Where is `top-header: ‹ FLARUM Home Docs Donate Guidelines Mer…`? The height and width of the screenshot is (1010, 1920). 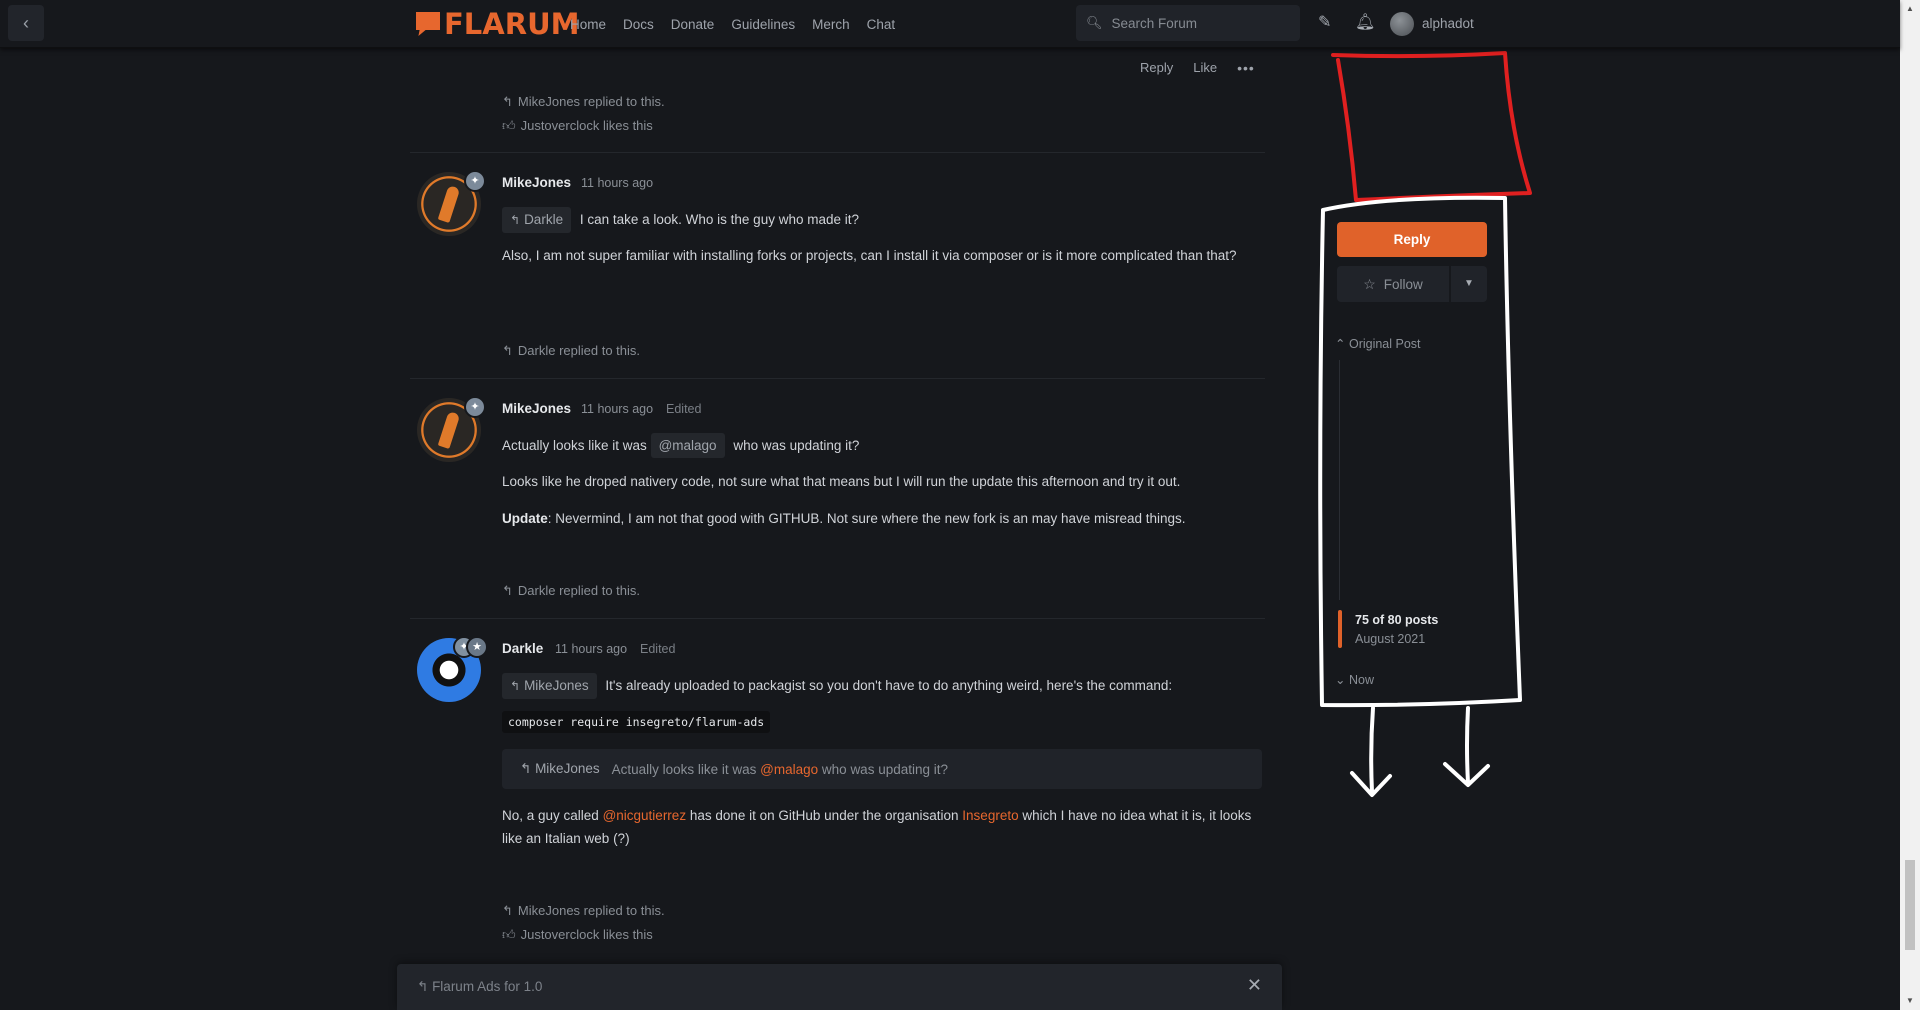
top-header: ‹ FLARUM Home Docs Donate Guidelines Mer… is located at coordinates (950, 24).